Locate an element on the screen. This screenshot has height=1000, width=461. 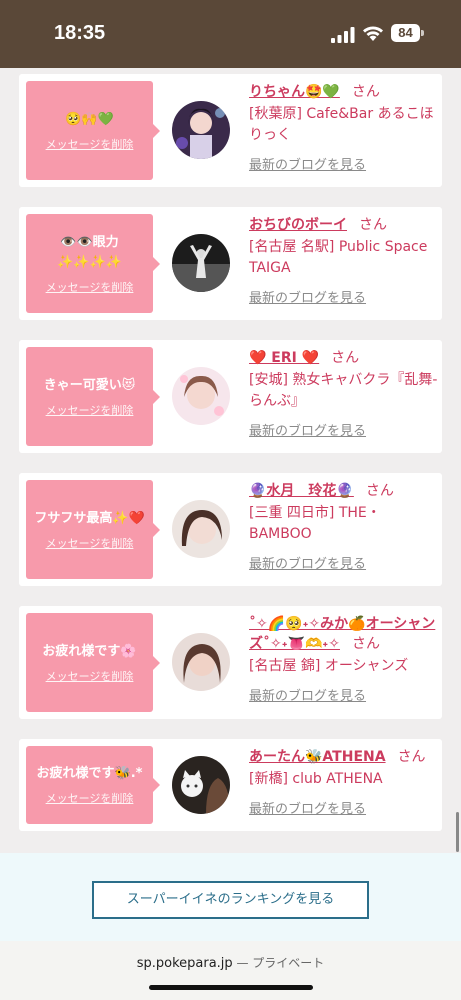
message-text: 👁️👁️眼力✨✨✨✨ is located at coordinates (89, 252).